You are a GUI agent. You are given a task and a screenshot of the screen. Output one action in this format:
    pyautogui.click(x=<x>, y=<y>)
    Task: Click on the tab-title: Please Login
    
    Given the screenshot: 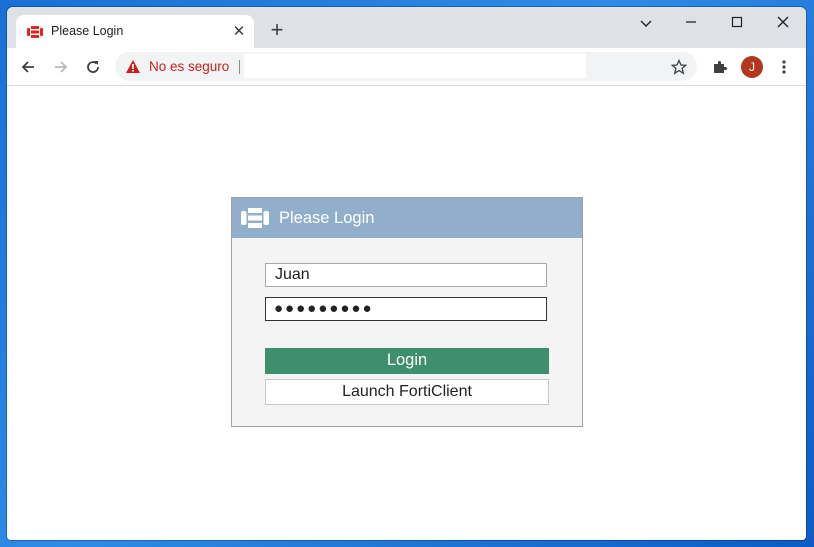 What is the action you would take?
    pyautogui.click(x=87, y=31)
    